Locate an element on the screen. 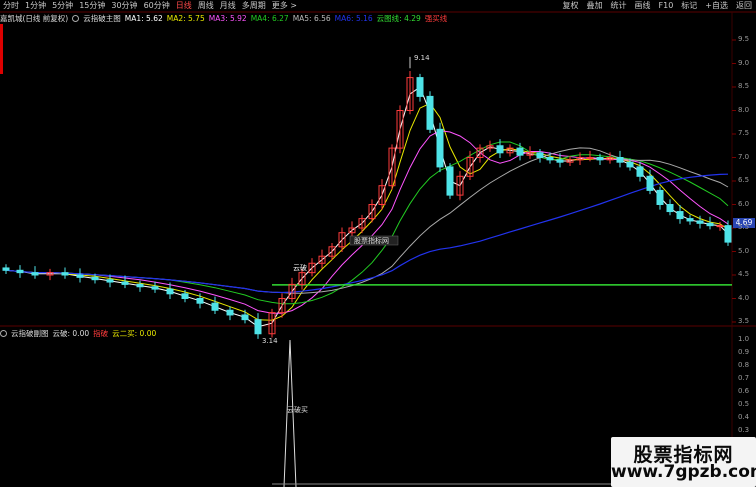 The height and width of the screenshot is (487, 756). sub-axis-label: 0.5 is located at coordinates (744, 404).